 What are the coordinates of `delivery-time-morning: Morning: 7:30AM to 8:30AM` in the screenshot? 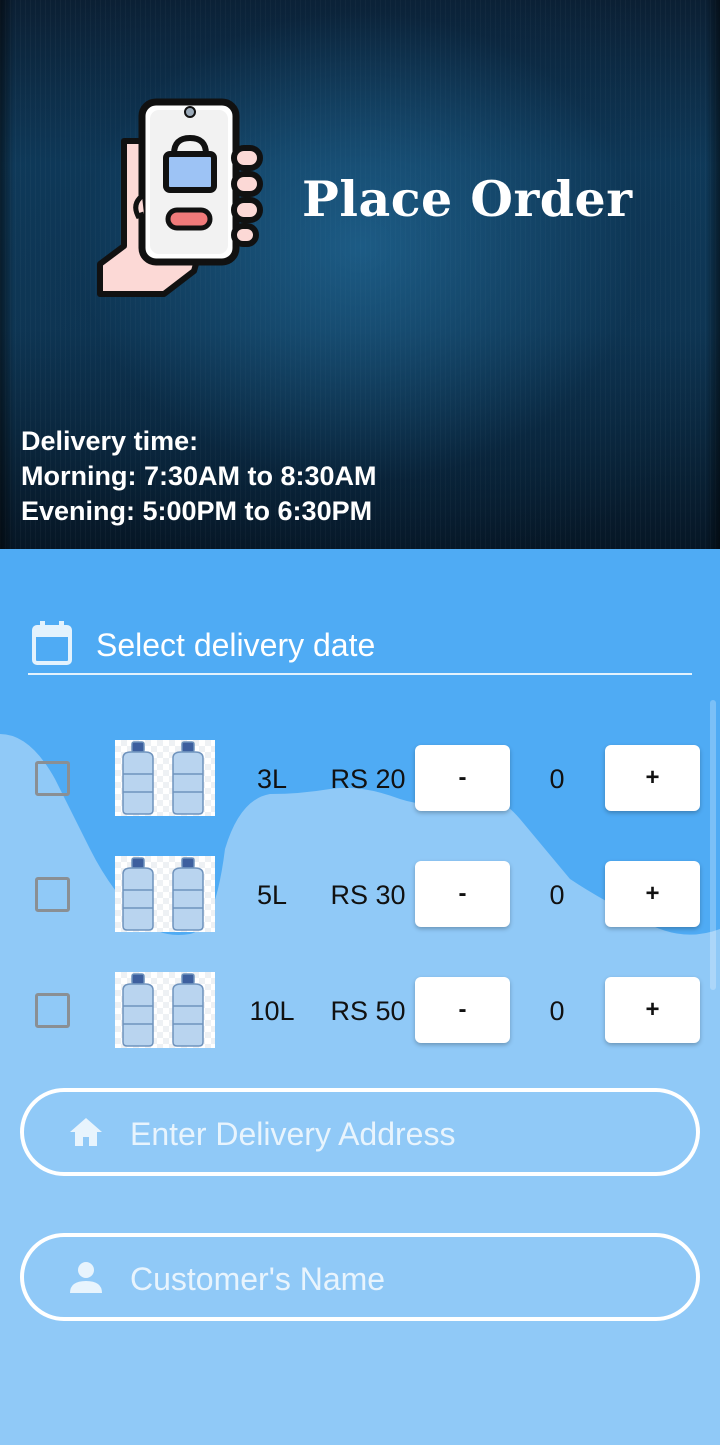 It's located at (199, 476).